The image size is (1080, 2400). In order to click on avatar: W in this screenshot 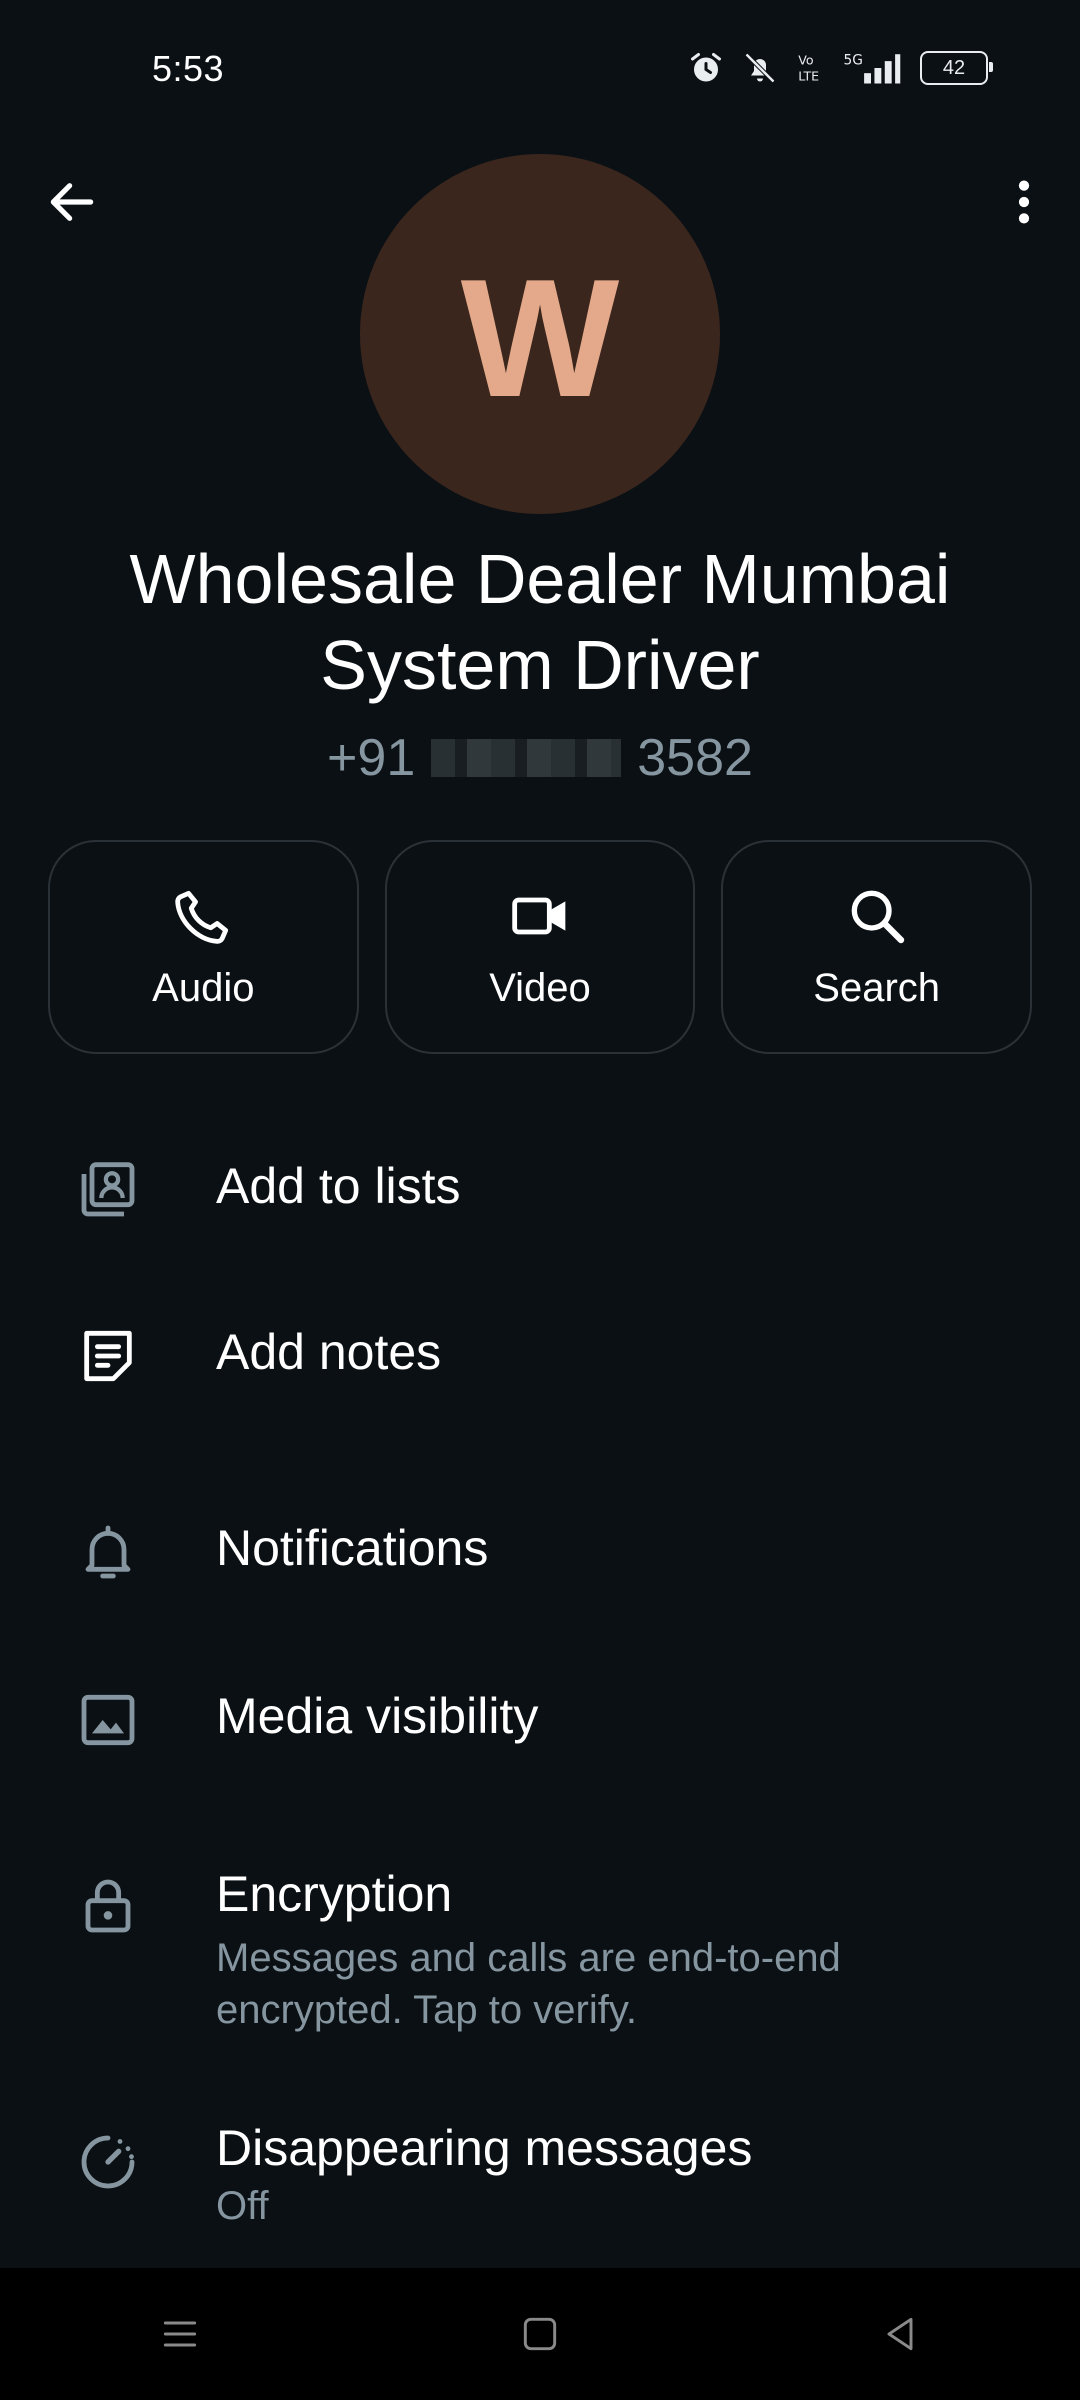, I will do `click(540, 334)`.